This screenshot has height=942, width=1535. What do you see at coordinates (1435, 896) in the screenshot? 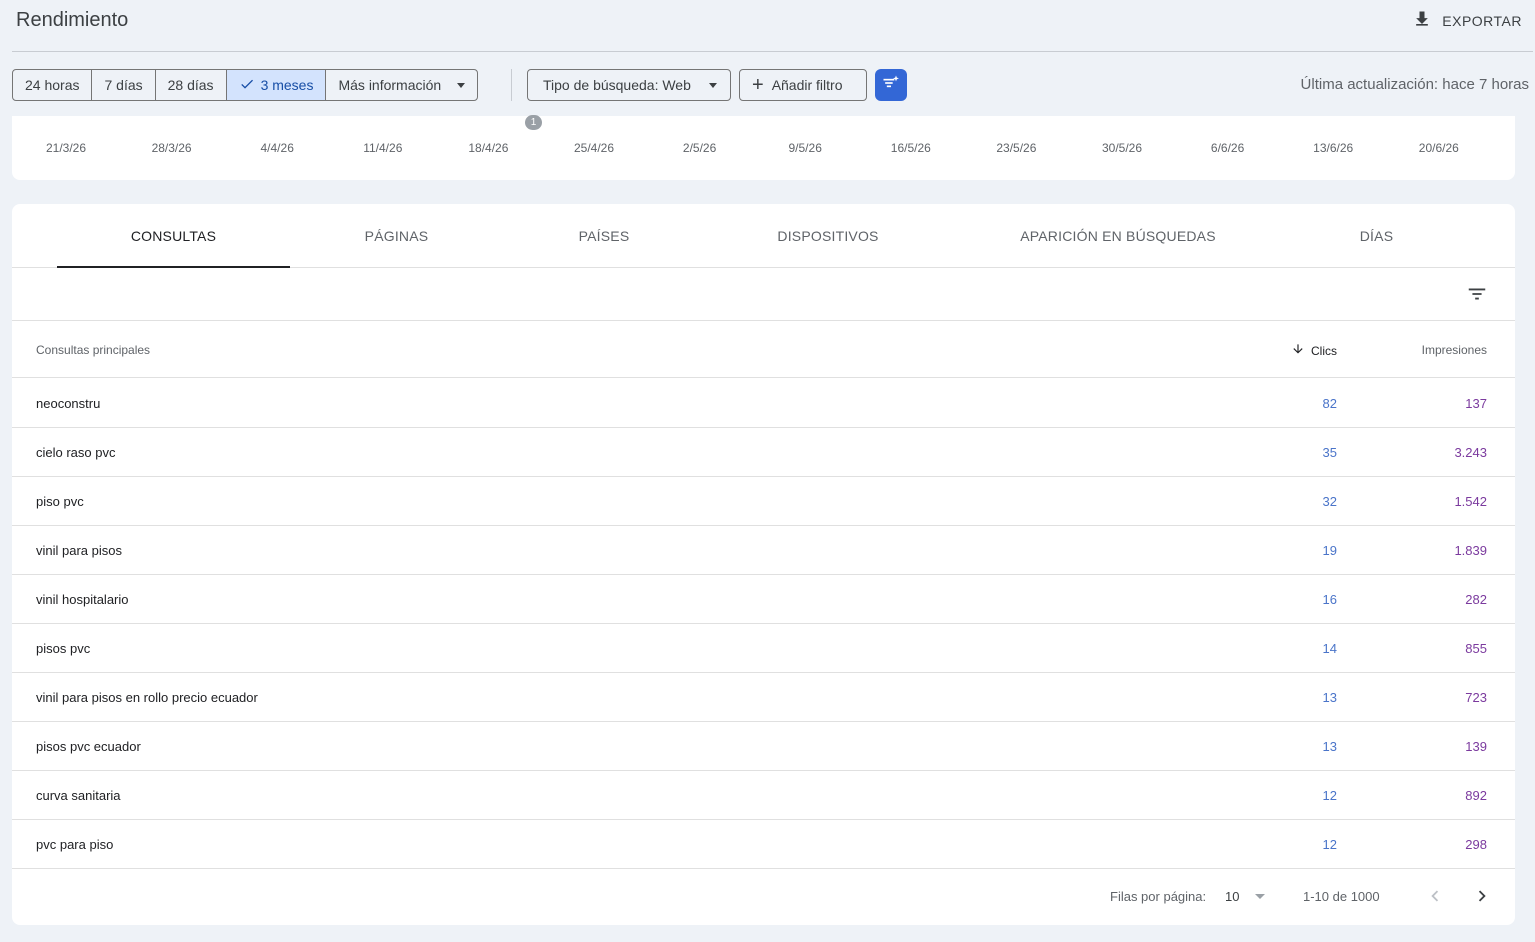
I see `chevron-left-icon` at bounding box center [1435, 896].